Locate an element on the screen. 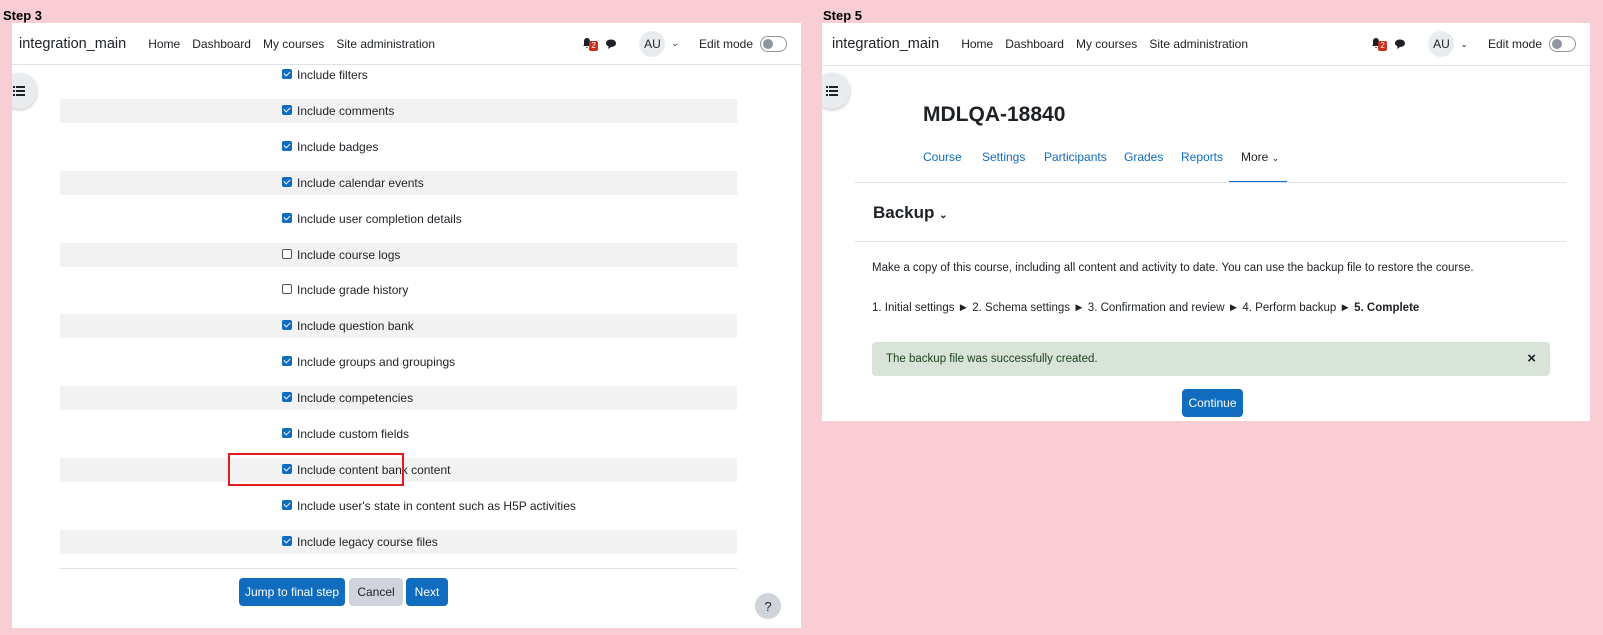  tab-reports: Reports is located at coordinates (1202, 157).